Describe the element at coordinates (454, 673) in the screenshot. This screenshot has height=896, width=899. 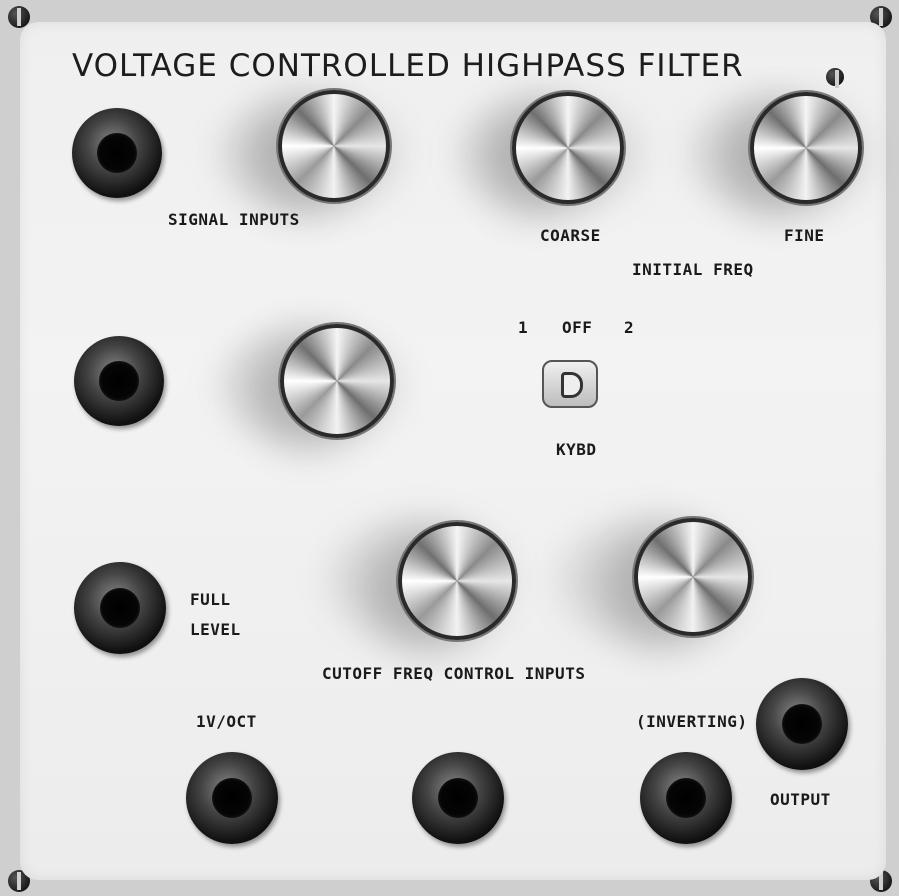
I see `cutoff-freq-control-inputs-label: CUTOFF FREQ CONTROL INPUTS` at that location.